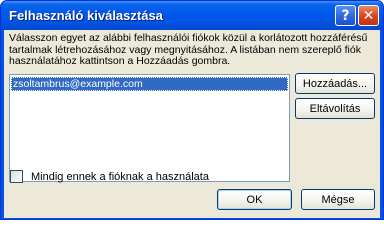 Image resolution: width=384 pixels, height=240 pixels. I want to click on remove-button: Eltávolítás, so click(335, 108).